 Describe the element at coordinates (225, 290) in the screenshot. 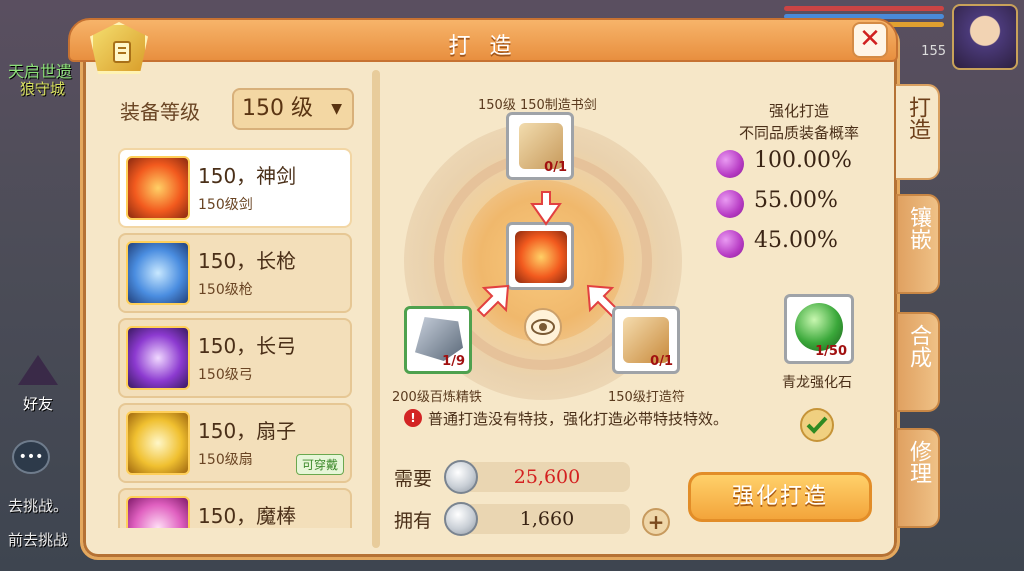

I see `item-sub: 150级枪` at that location.